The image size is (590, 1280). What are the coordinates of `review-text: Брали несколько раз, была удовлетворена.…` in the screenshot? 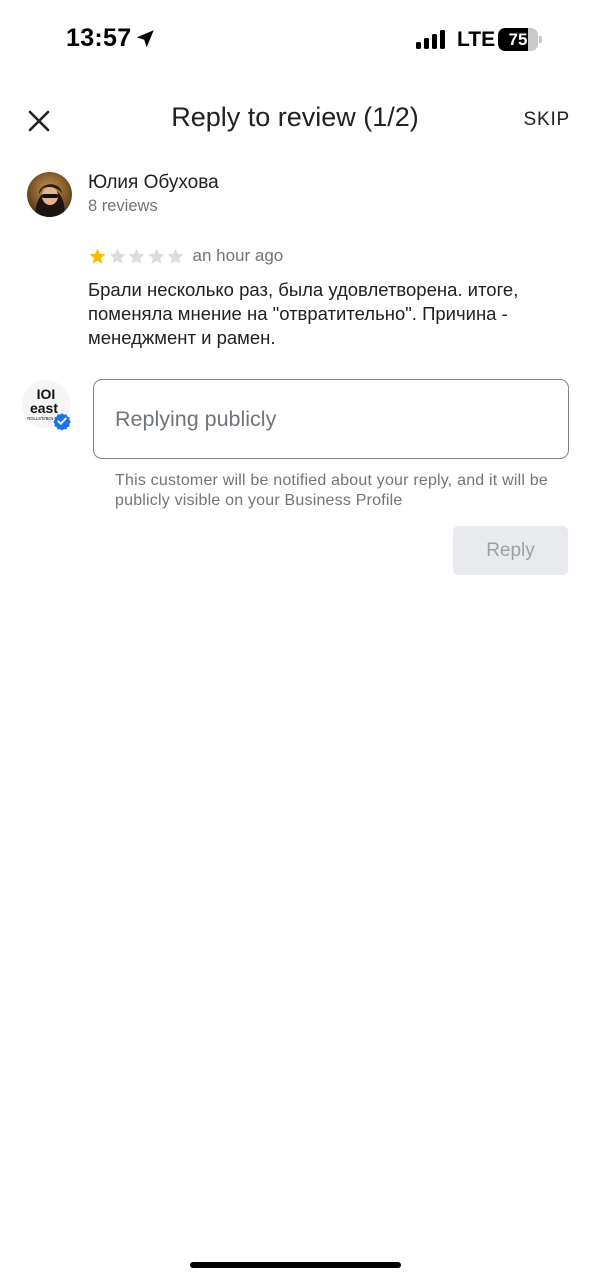 It's located at (303, 313).